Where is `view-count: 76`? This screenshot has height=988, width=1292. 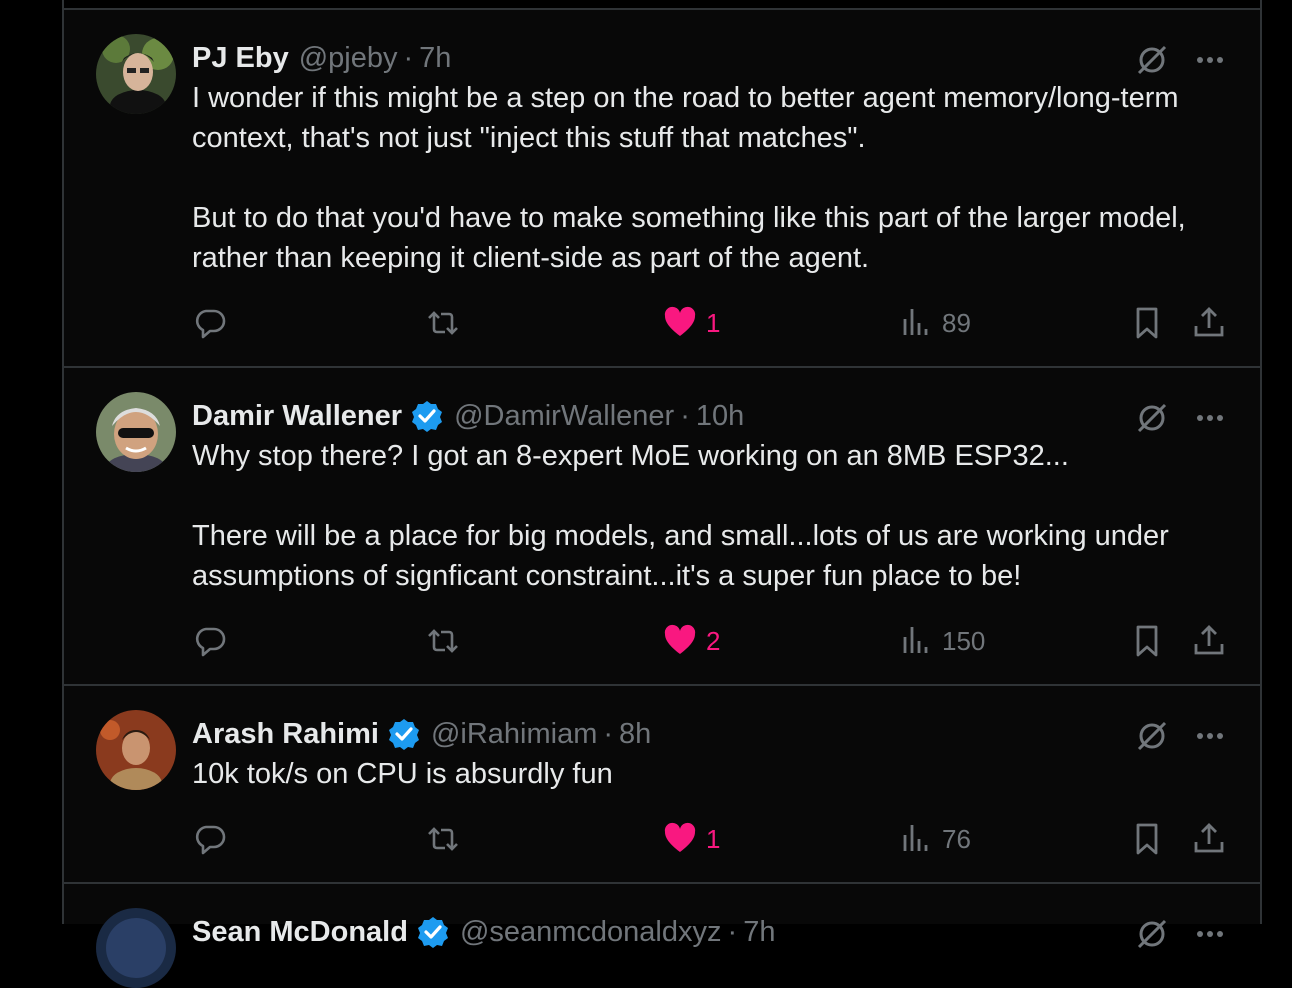 view-count: 76 is located at coordinates (956, 838).